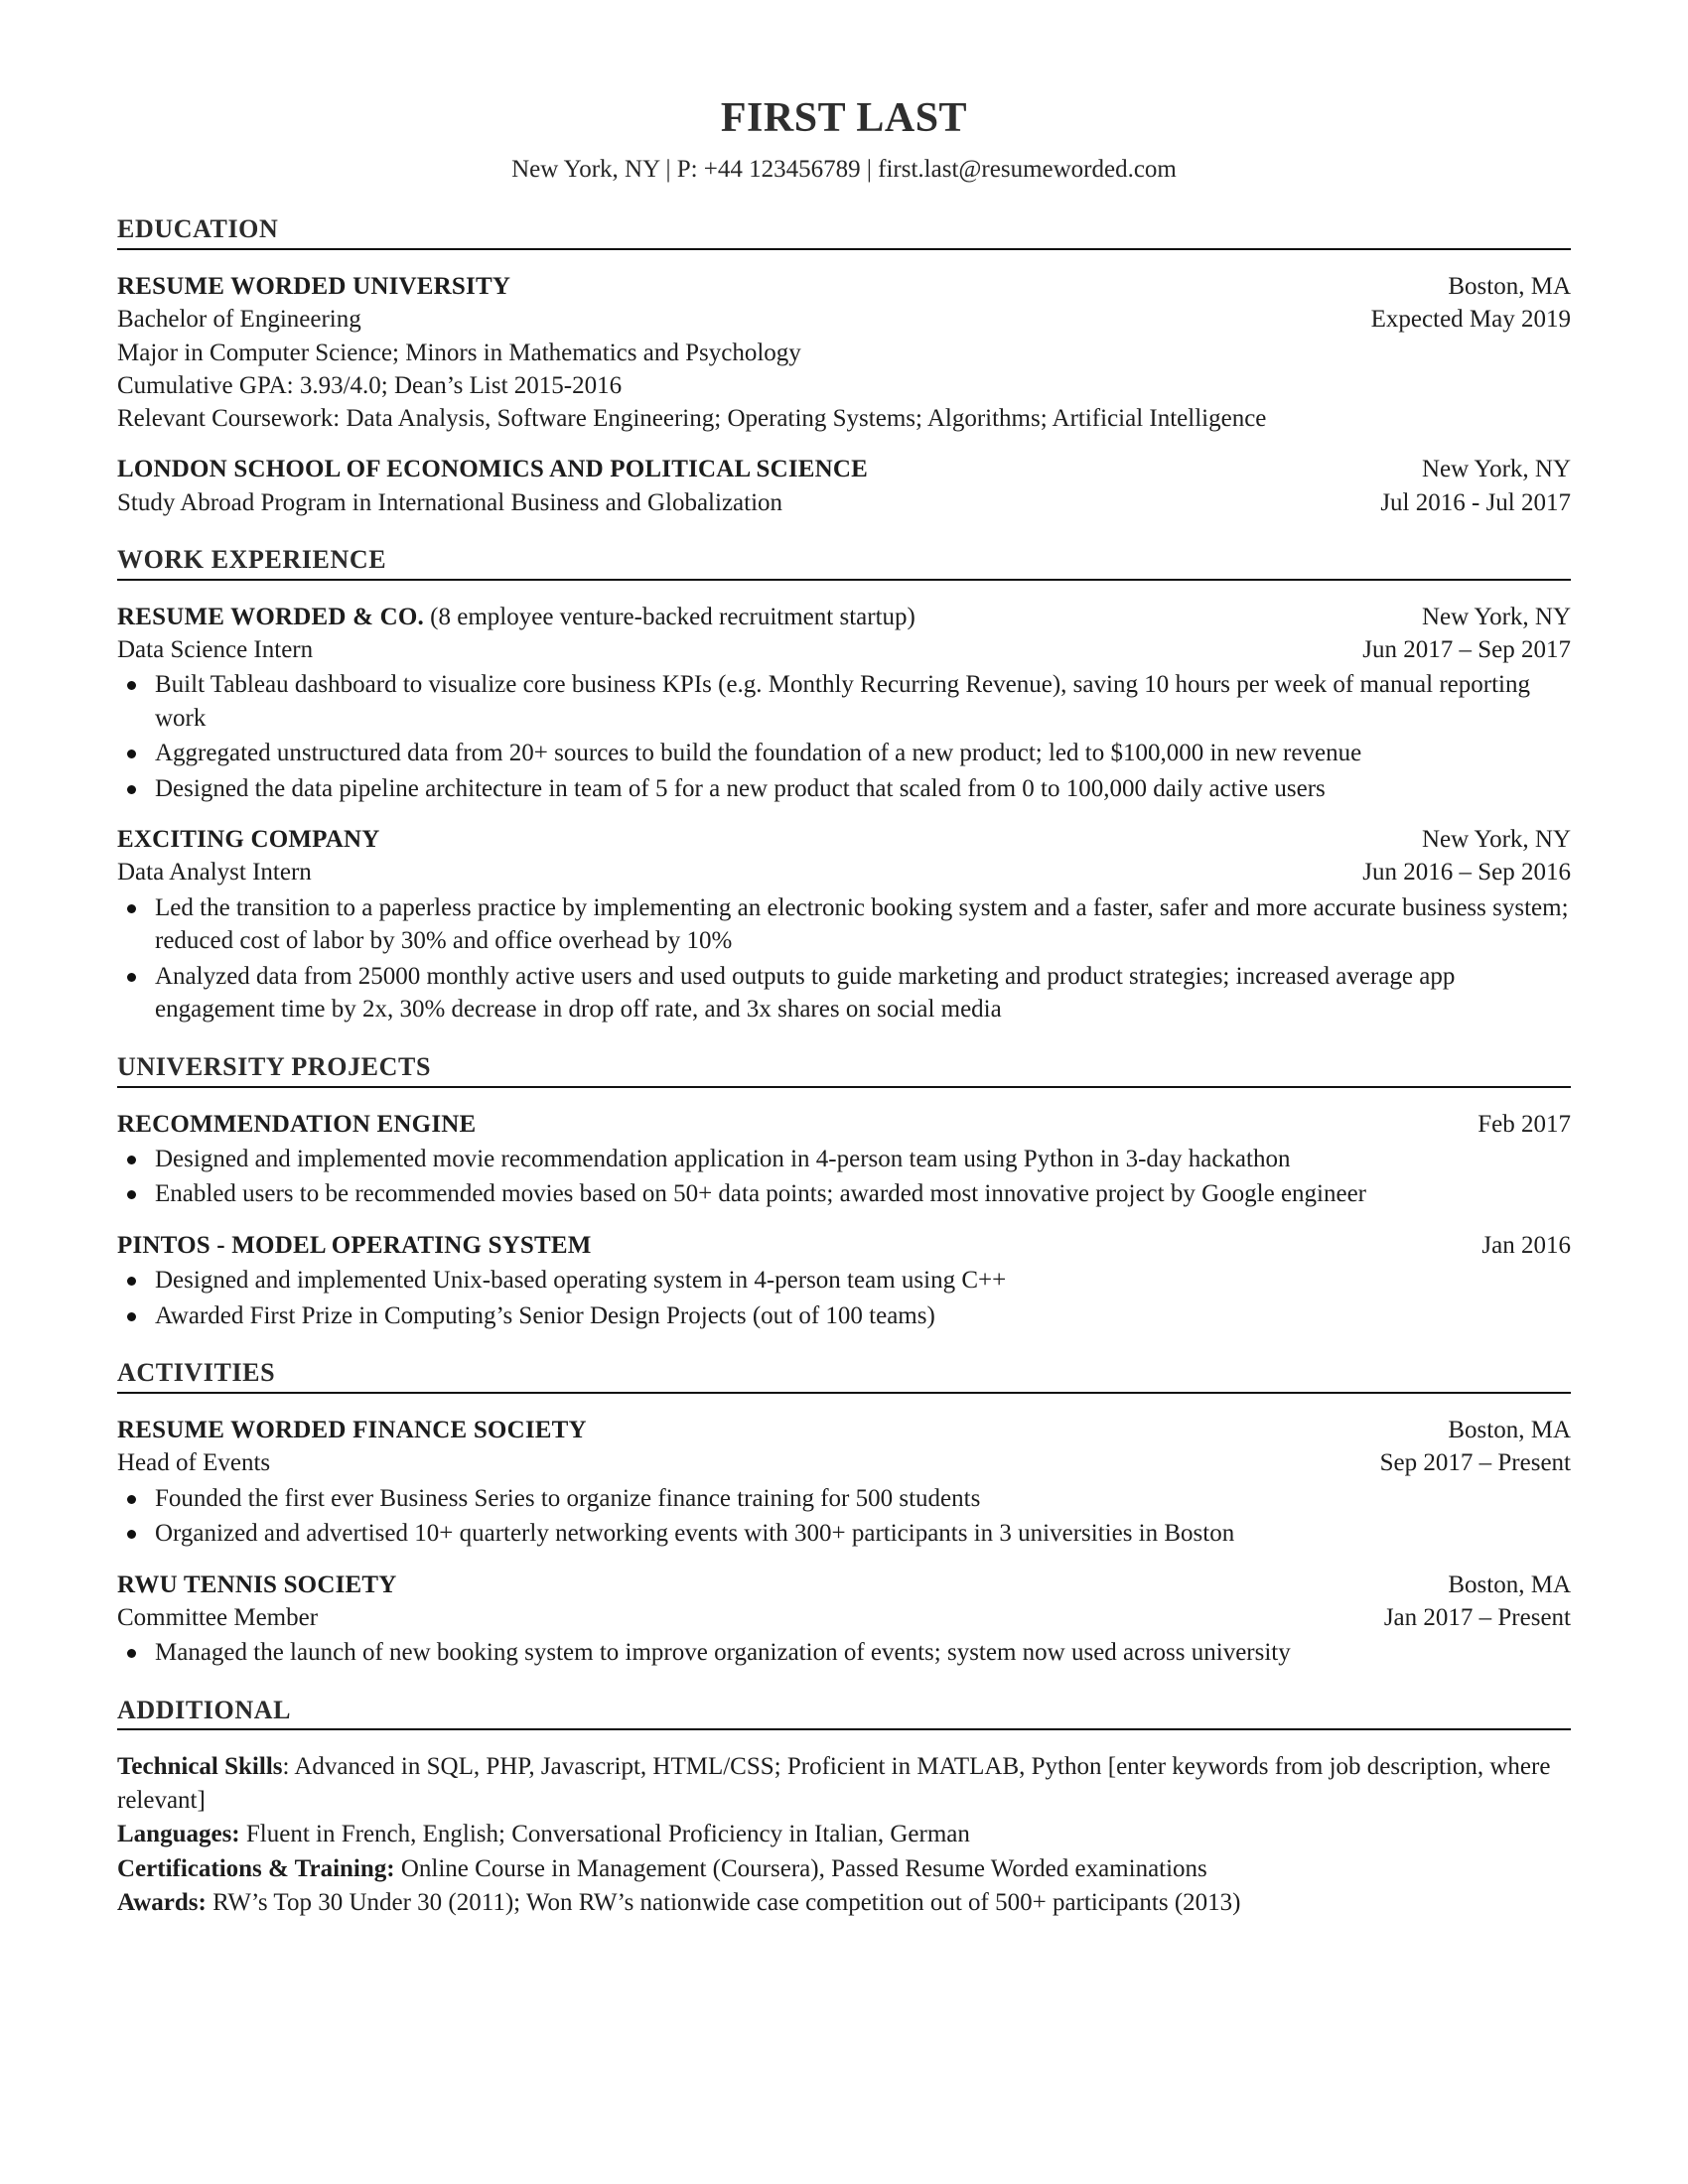 This screenshot has height=2184, width=1688. I want to click on additional-label: Certifications & Training:, so click(256, 1868).